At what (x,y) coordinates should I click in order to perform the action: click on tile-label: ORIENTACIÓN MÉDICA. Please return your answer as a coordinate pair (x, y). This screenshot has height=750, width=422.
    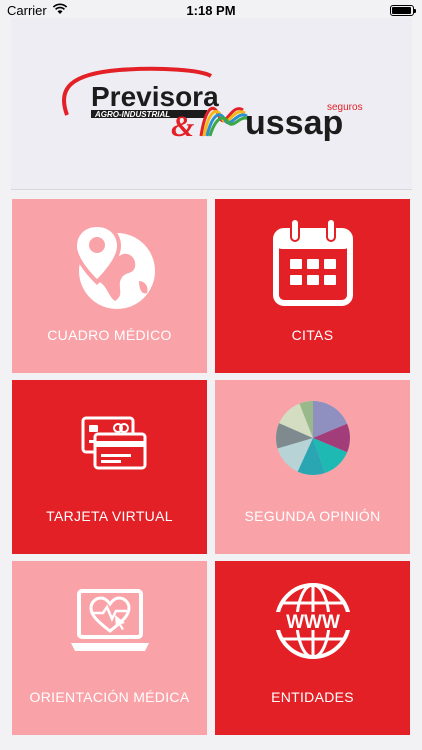
    Looking at the image, I should click on (109, 697).